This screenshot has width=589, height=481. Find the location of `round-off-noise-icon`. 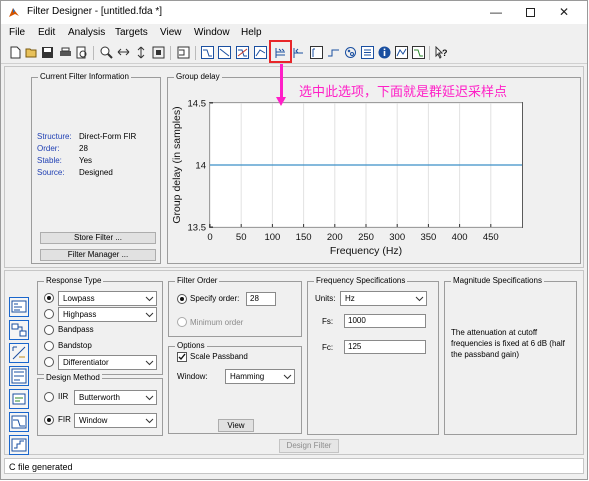

round-off-noise-icon is located at coordinates (401, 52).